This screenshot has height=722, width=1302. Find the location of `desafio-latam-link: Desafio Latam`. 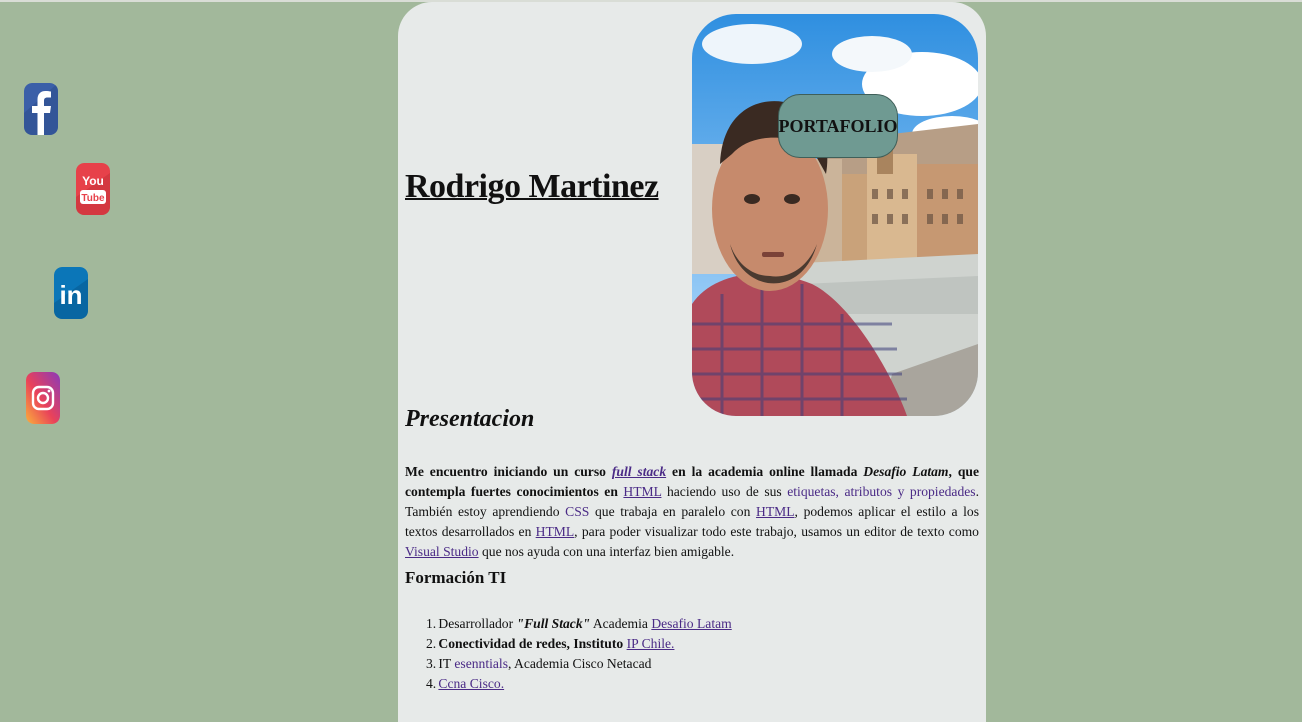

desafio-latam-link: Desafio Latam is located at coordinates (691, 623).